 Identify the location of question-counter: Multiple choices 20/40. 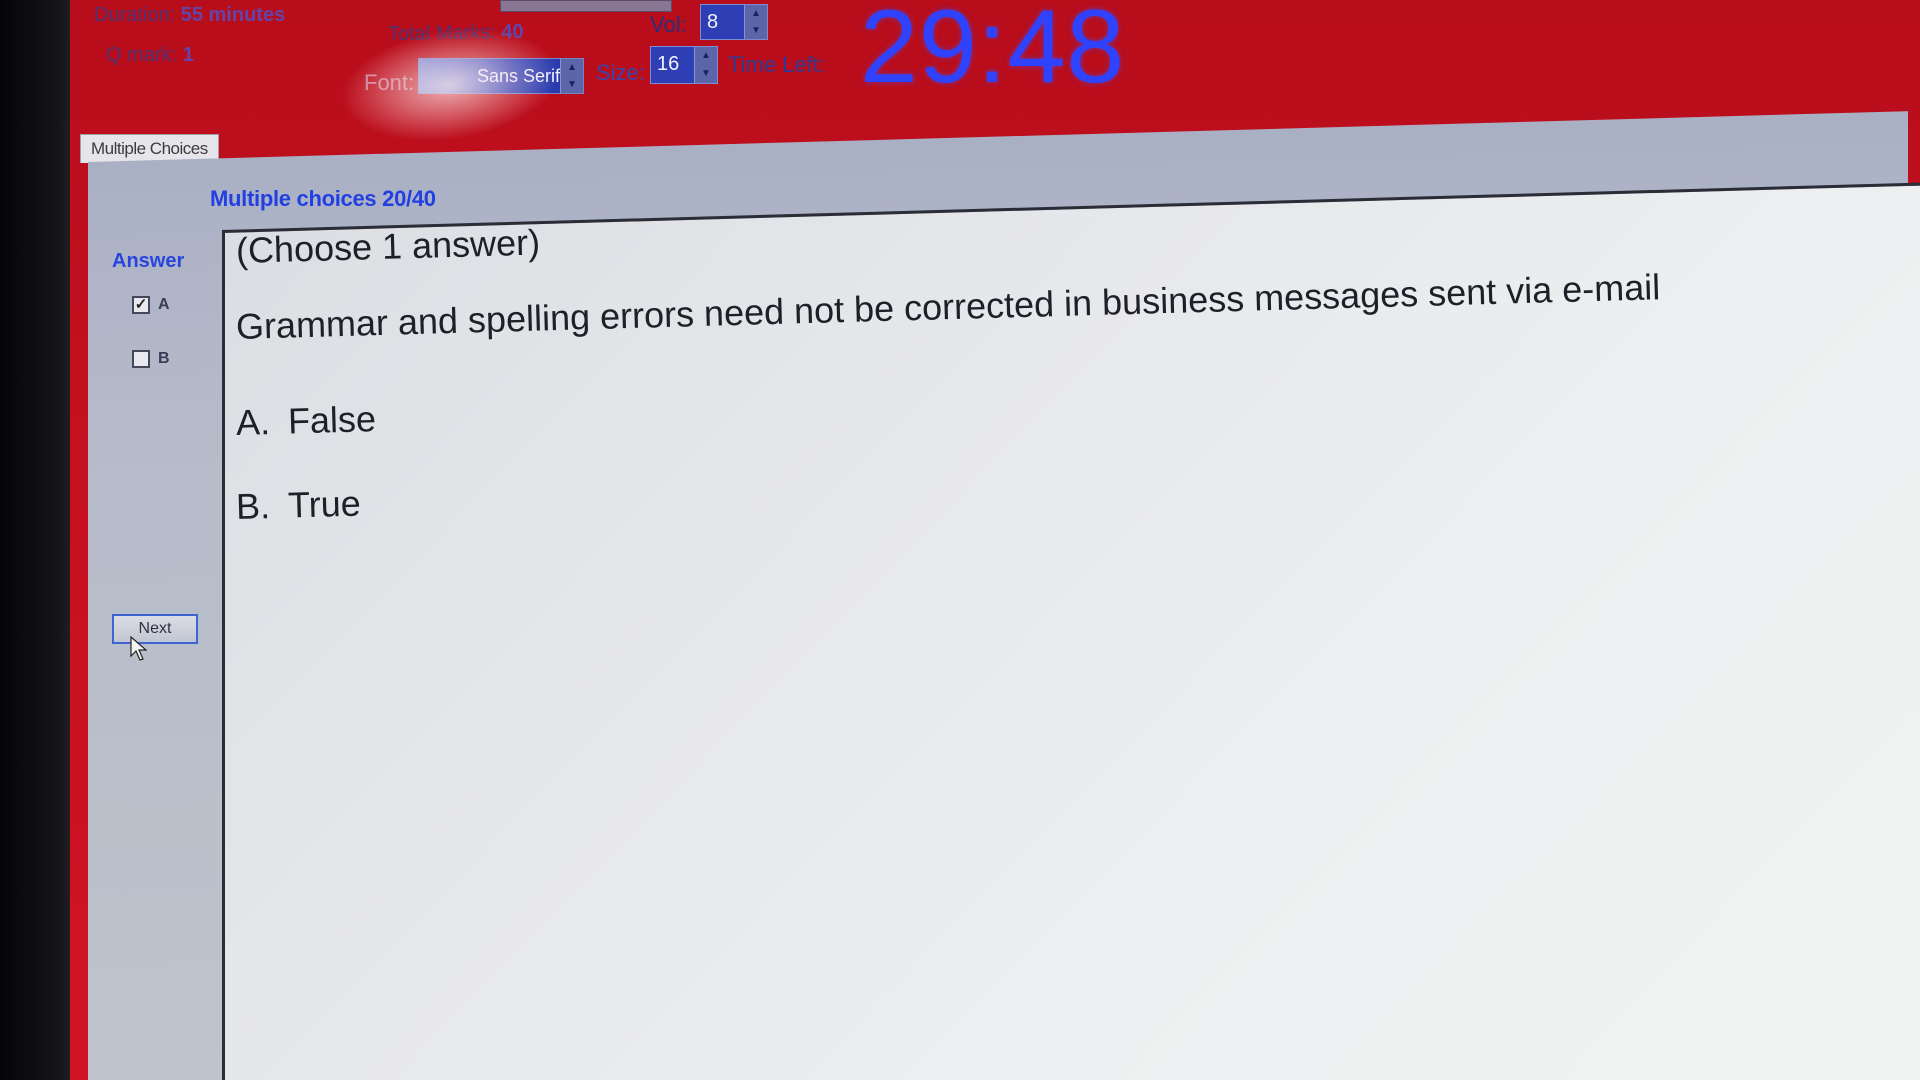
(323, 198).